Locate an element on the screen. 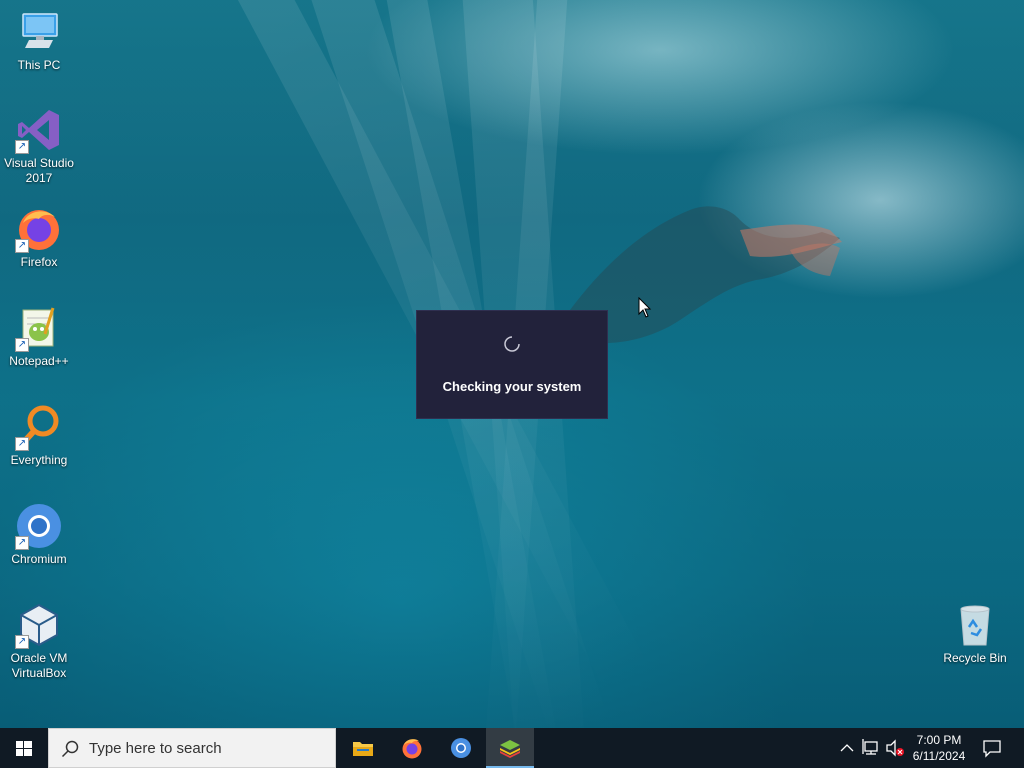 This screenshot has width=1024, height=773. file-explorer-icon is located at coordinates (363, 749).